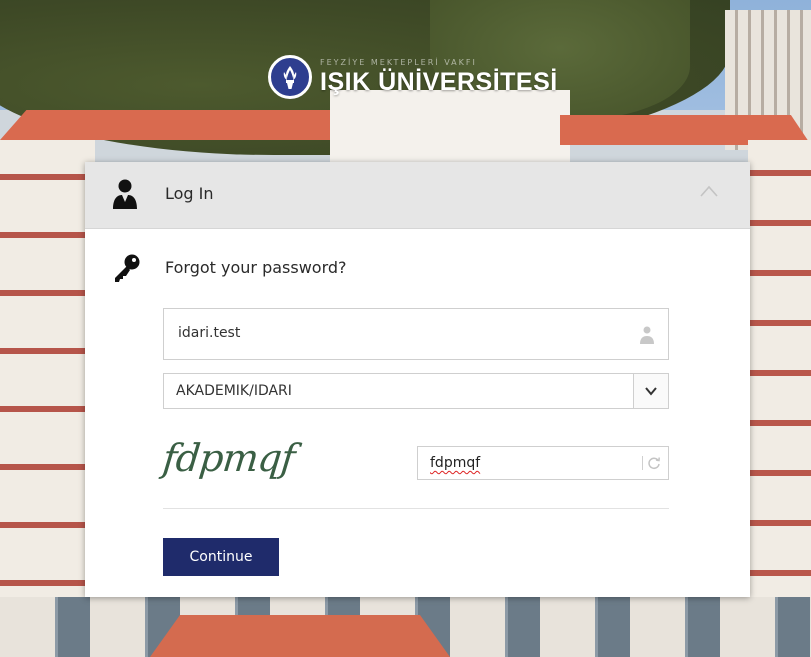 The height and width of the screenshot is (657, 811). Describe the element at coordinates (234, 391) in the screenshot. I see `user-type-value: AKADEMIK/IDARI` at that location.